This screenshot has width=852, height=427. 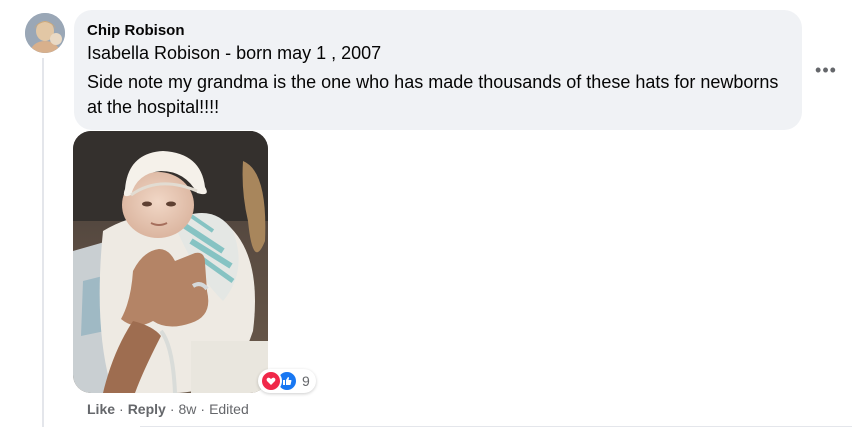 I want to click on reactions-summary: 9, so click(x=287, y=381).